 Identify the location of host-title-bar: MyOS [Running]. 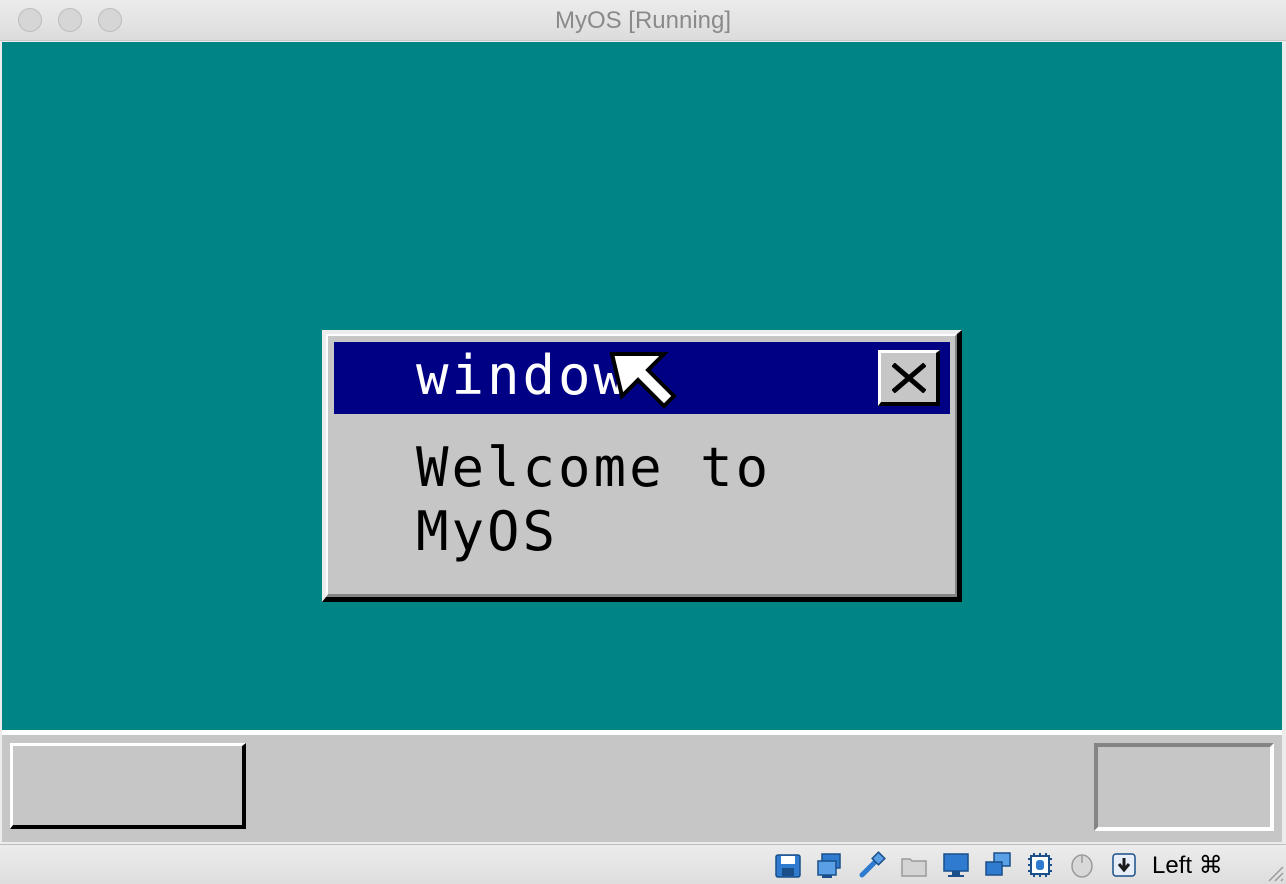
(643, 20).